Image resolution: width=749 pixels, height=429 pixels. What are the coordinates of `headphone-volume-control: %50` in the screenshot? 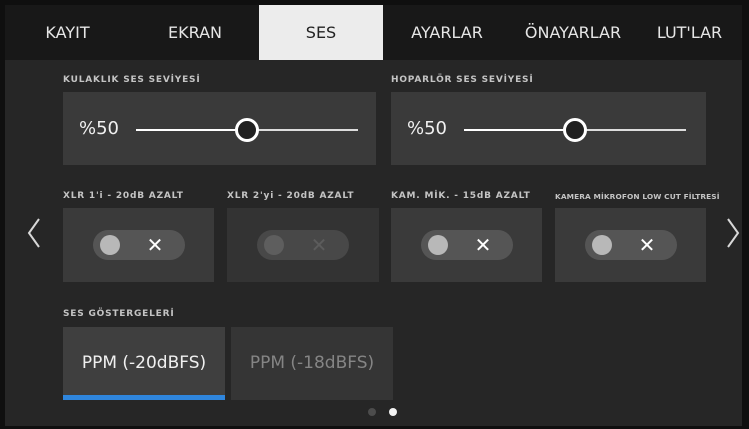 It's located at (219, 128).